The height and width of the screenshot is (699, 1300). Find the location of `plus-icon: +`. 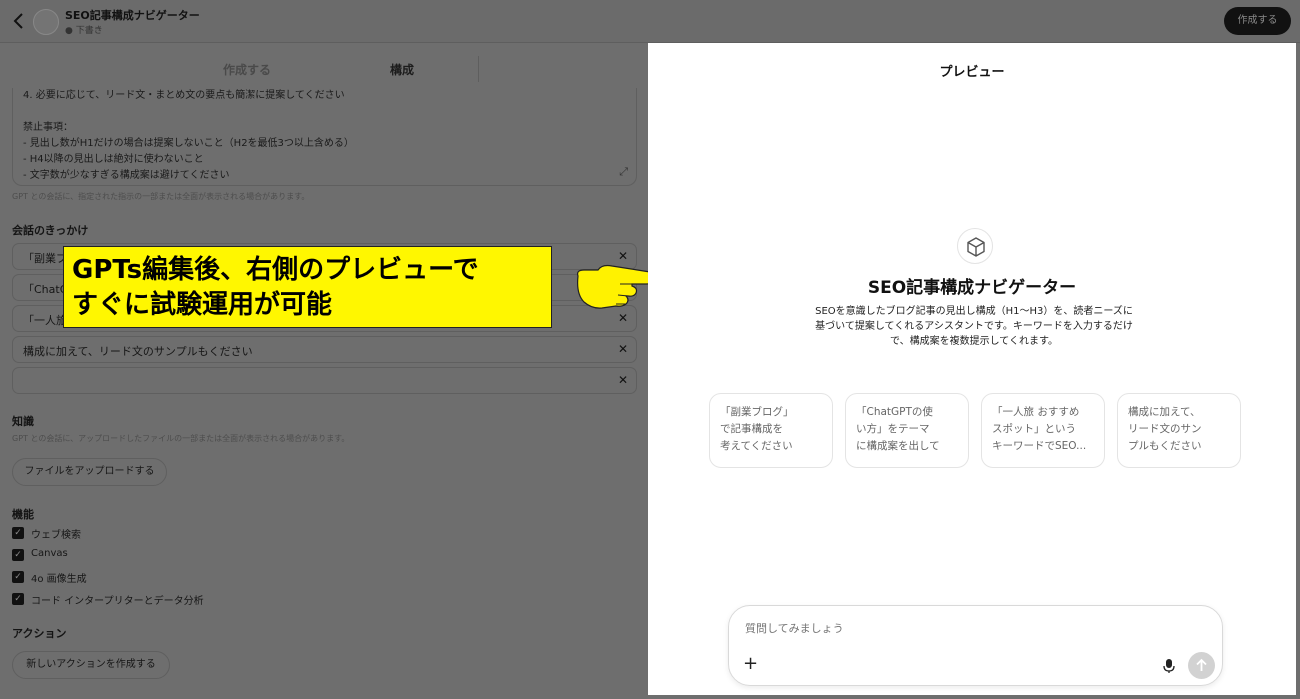

plus-icon: + is located at coordinates (750, 663).